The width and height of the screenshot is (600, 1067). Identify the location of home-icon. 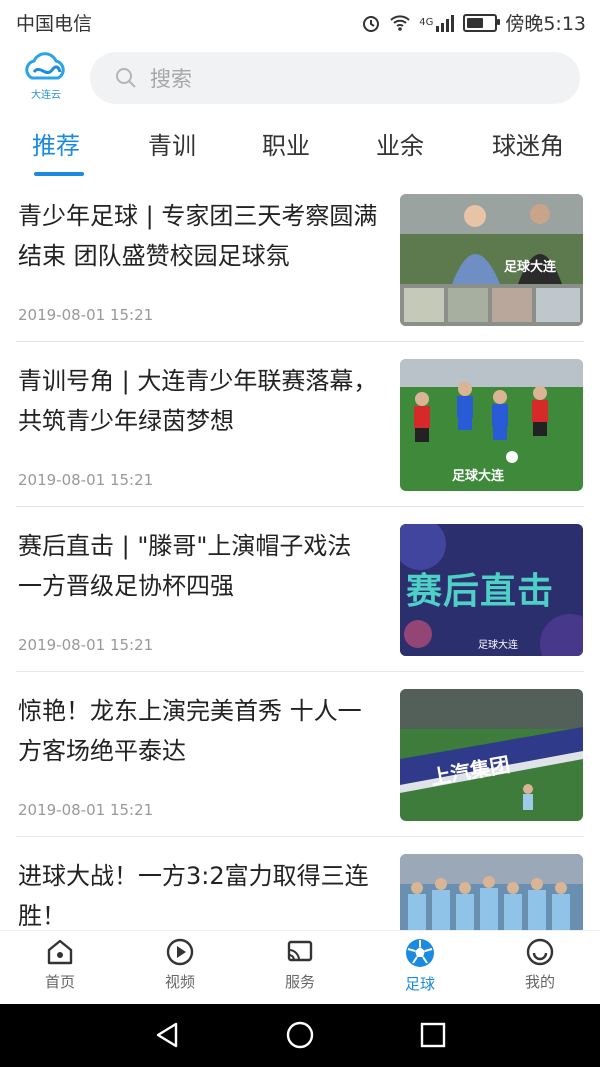
(60, 952).